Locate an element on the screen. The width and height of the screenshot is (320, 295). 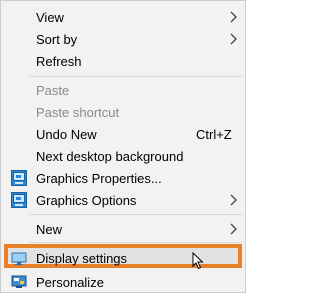
menu-item-personalize-label: Personalize is located at coordinates (70, 282).